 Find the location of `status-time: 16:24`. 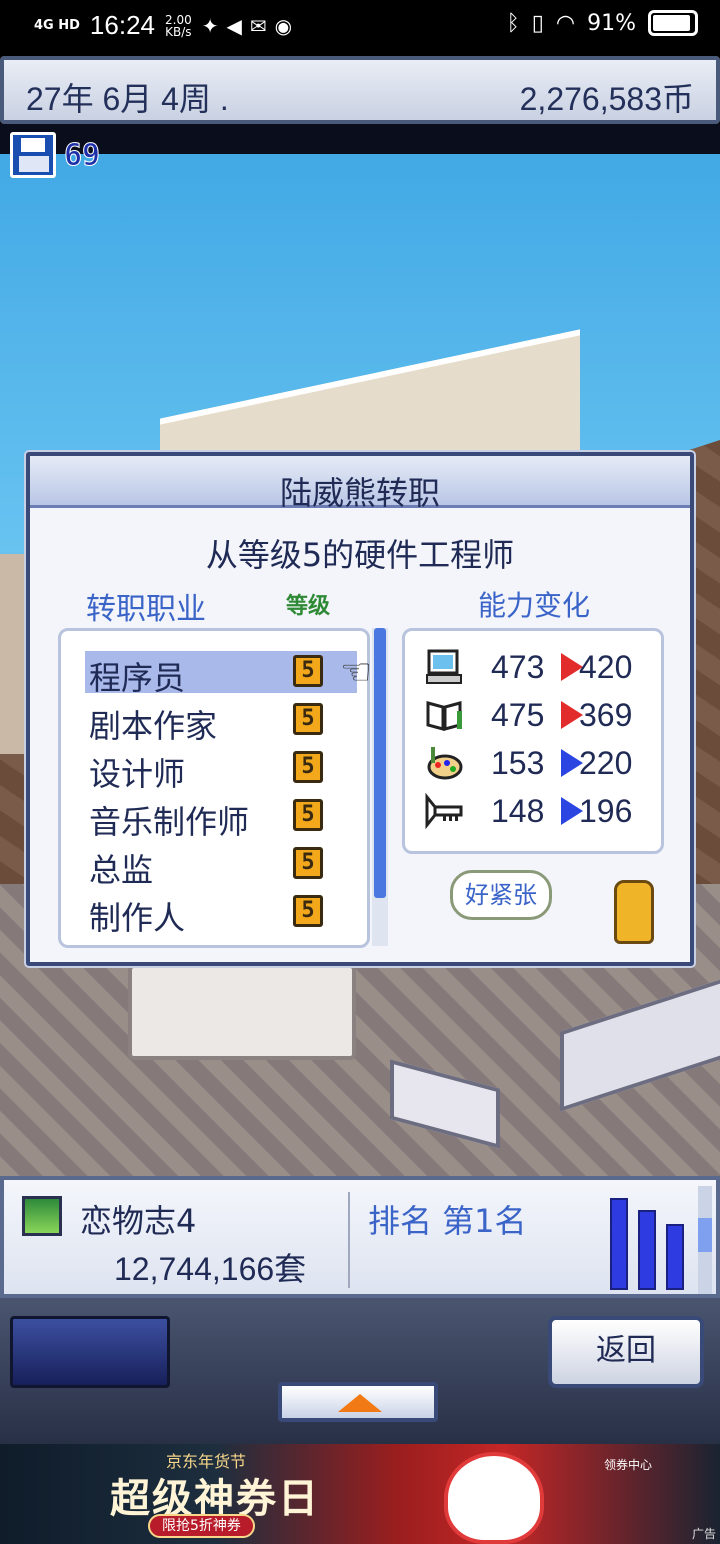

status-time: 16:24 is located at coordinates (122, 25).